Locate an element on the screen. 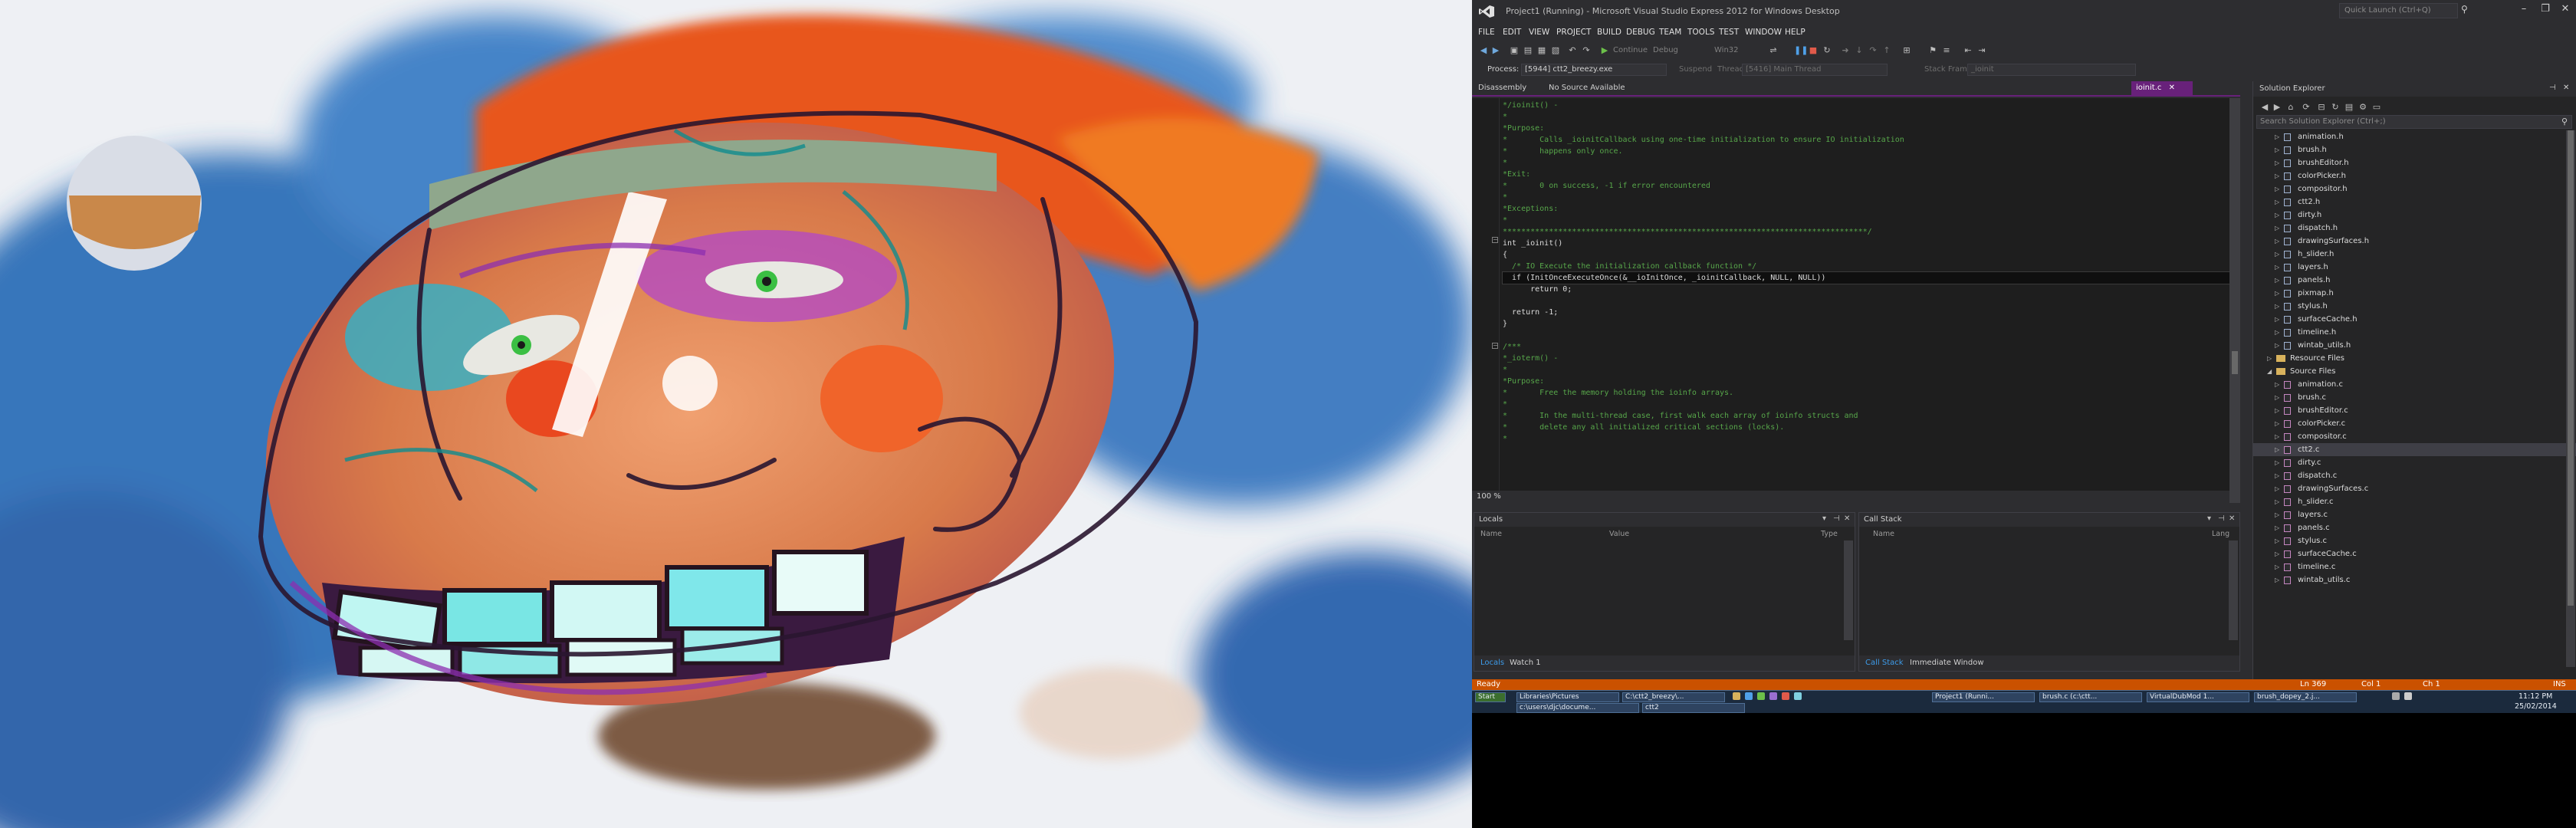 The width and height of the screenshot is (2576, 828). column-name: Name is located at coordinates (1883, 534).